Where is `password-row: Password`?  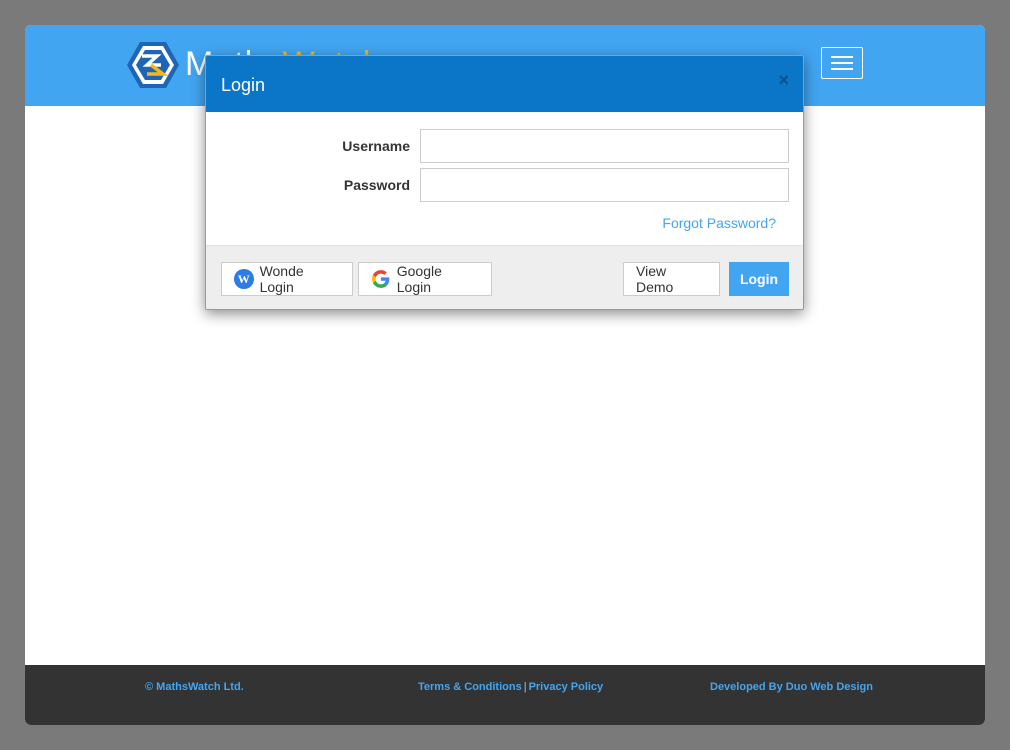 password-row: Password is located at coordinates (504, 185).